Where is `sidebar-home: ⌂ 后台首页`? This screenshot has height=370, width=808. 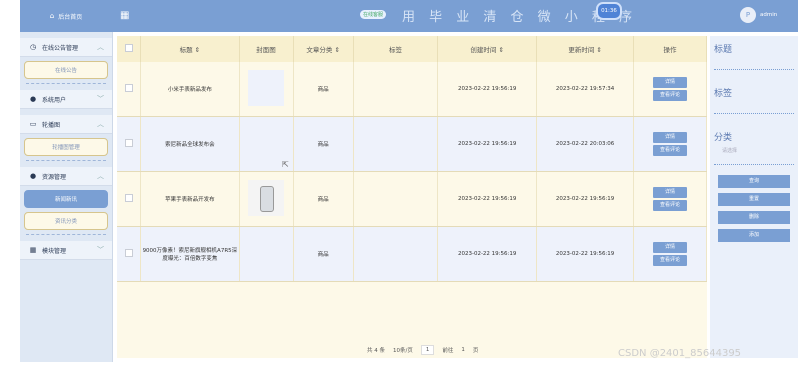
sidebar-home: ⌂ 后台首页 is located at coordinates (66, 16).